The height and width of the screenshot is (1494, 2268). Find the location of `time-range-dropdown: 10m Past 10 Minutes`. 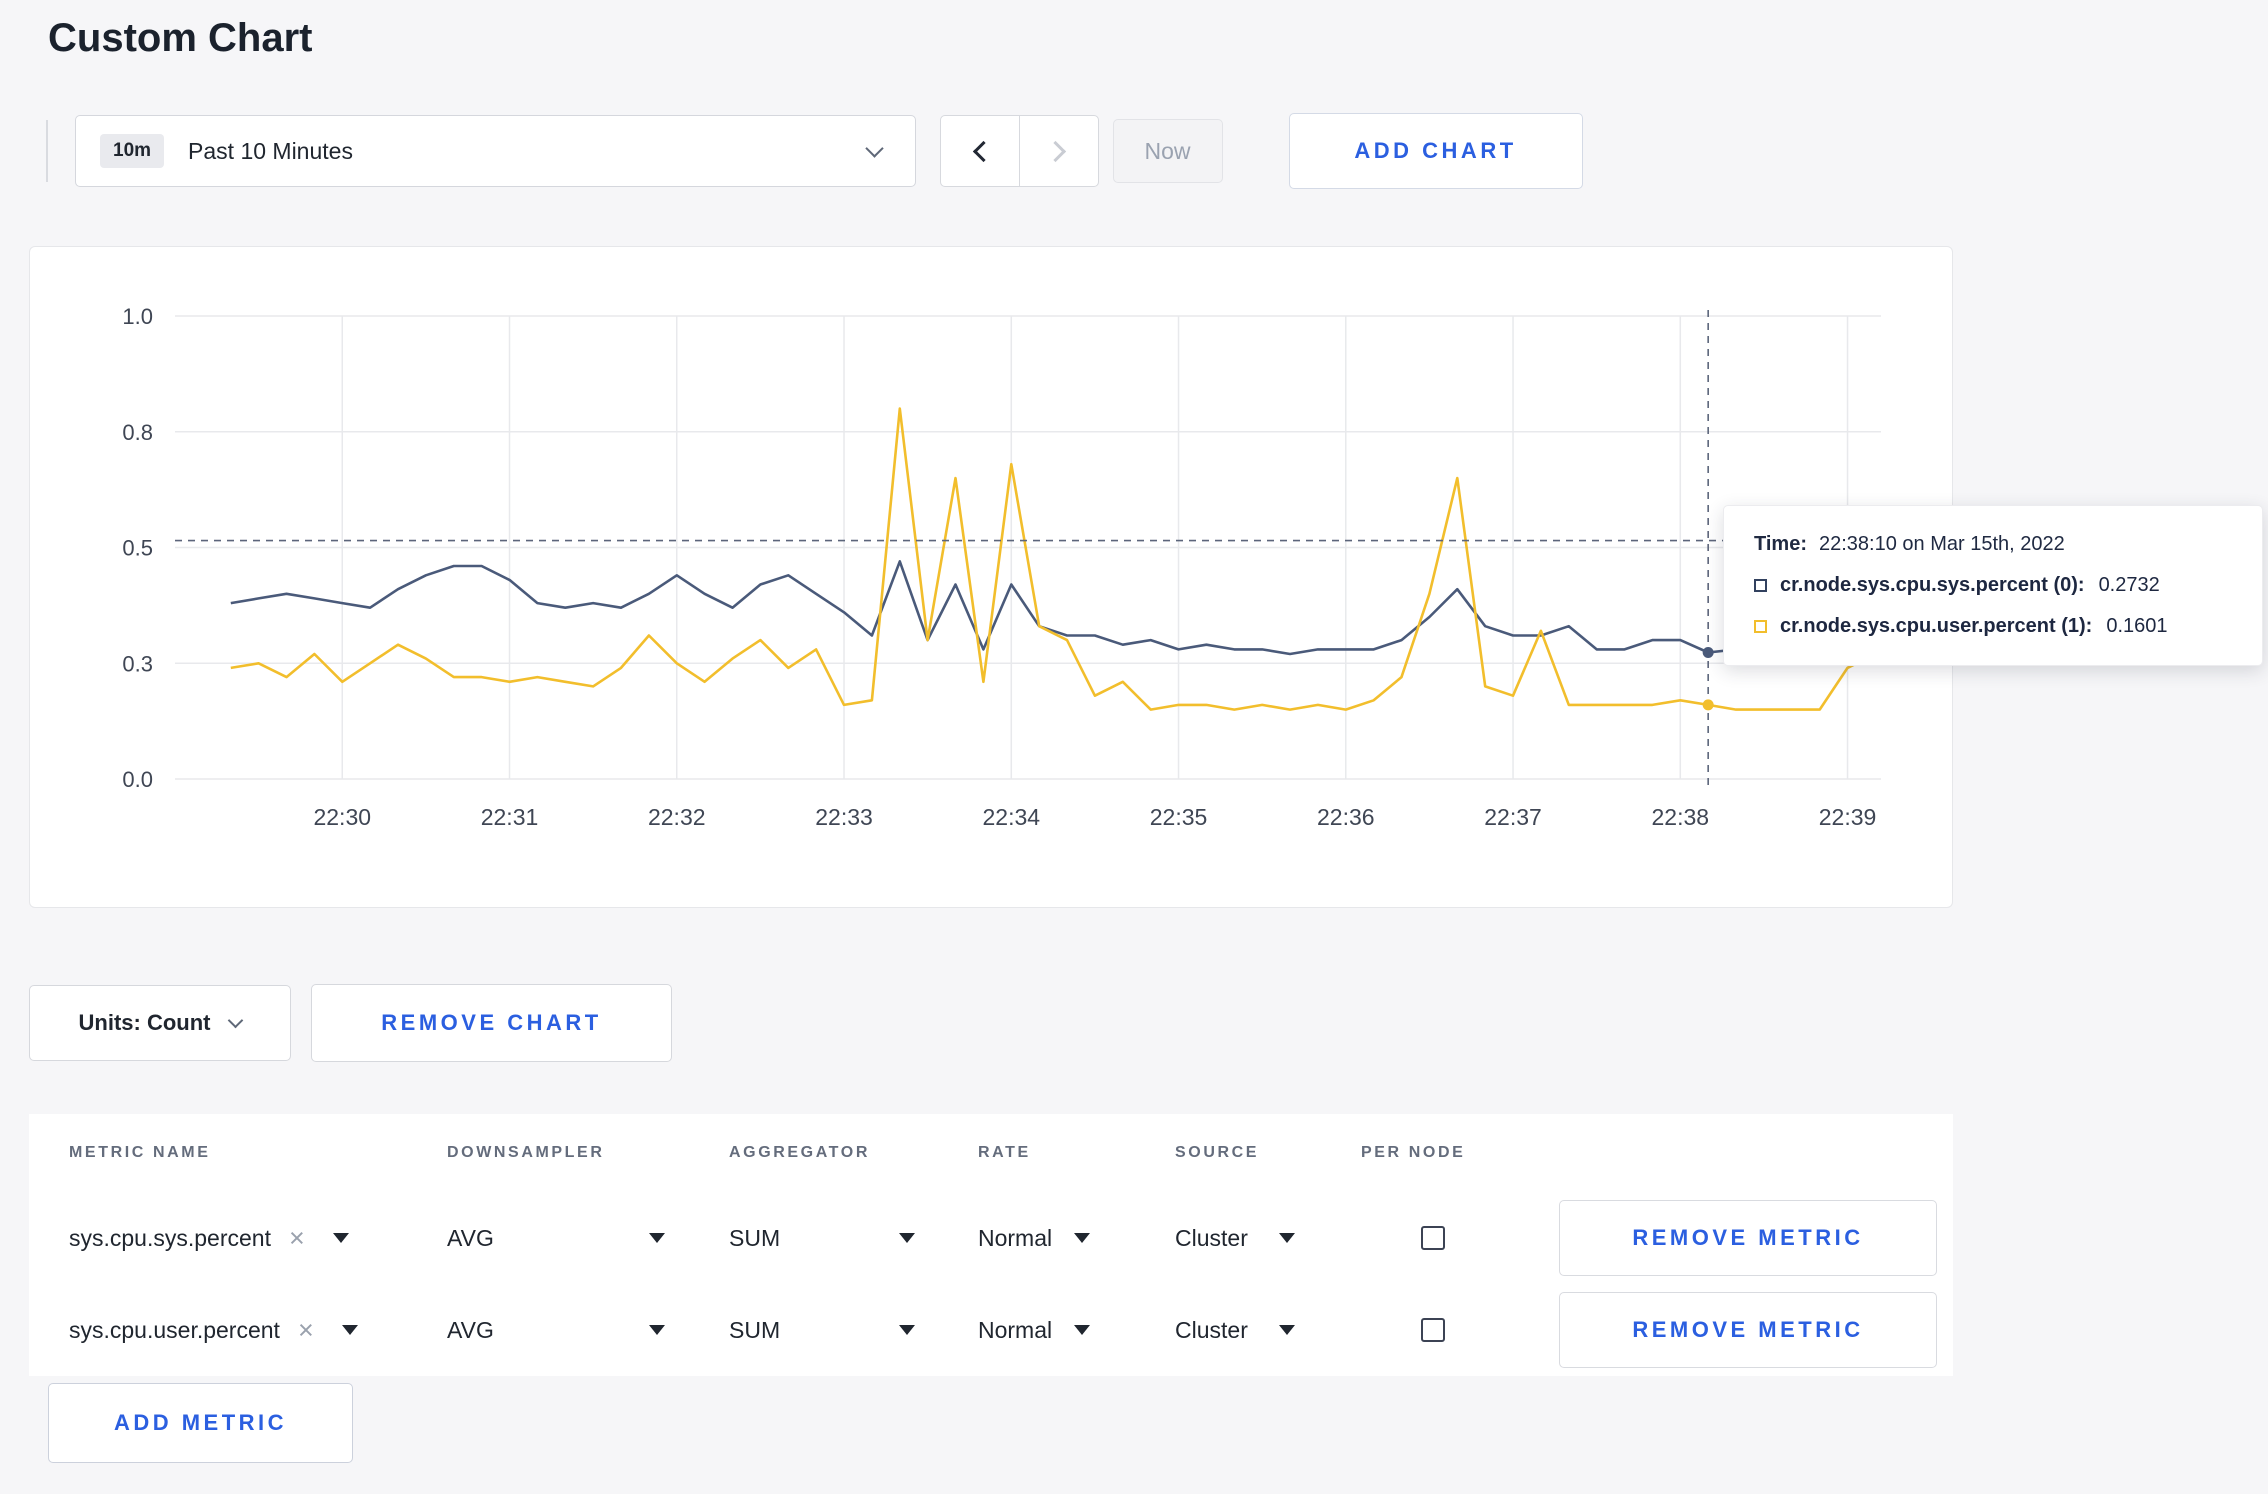

time-range-dropdown: 10m Past 10 Minutes is located at coordinates (495, 151).